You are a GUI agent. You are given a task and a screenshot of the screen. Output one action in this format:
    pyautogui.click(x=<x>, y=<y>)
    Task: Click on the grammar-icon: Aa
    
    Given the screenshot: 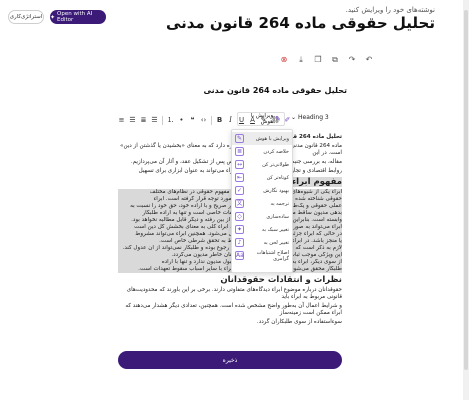 What is the action you would take?
    pyautogui.click(x=239, y=255)
    